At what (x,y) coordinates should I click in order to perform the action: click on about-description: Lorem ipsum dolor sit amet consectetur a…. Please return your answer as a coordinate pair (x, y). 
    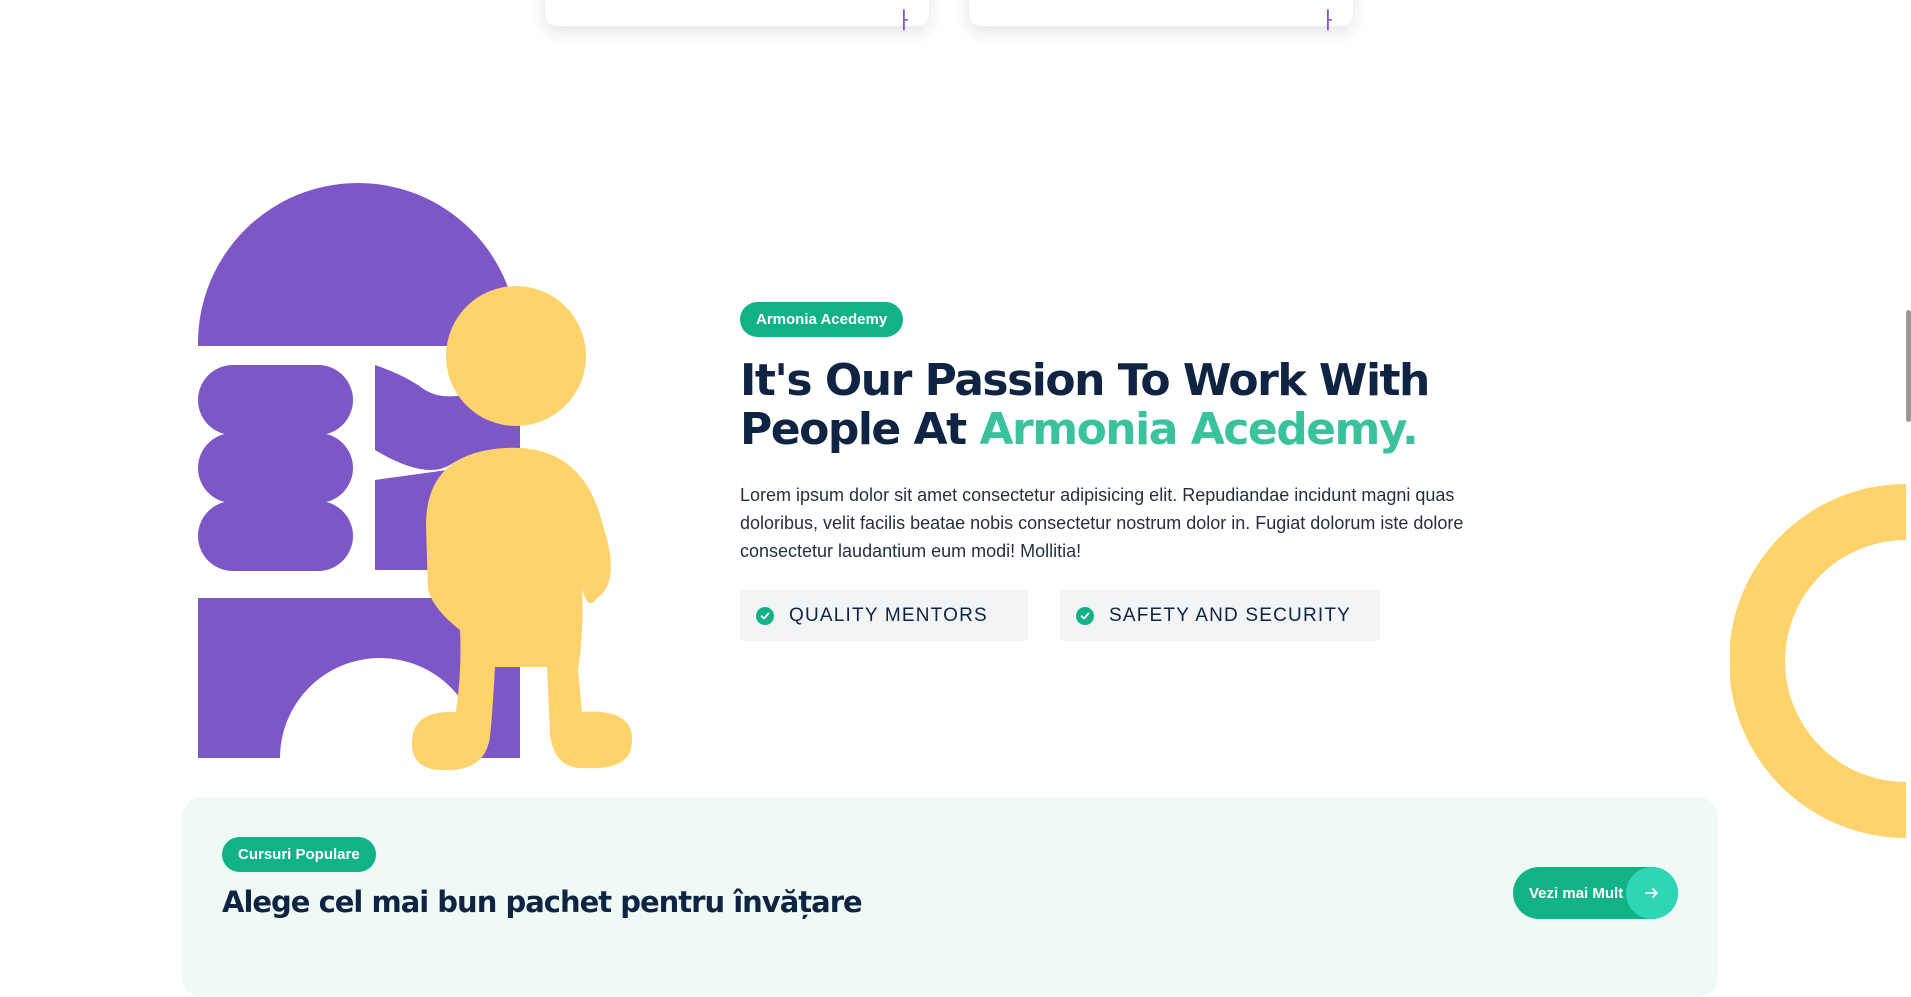
    Looking at the image, I should click on (1102, 523).